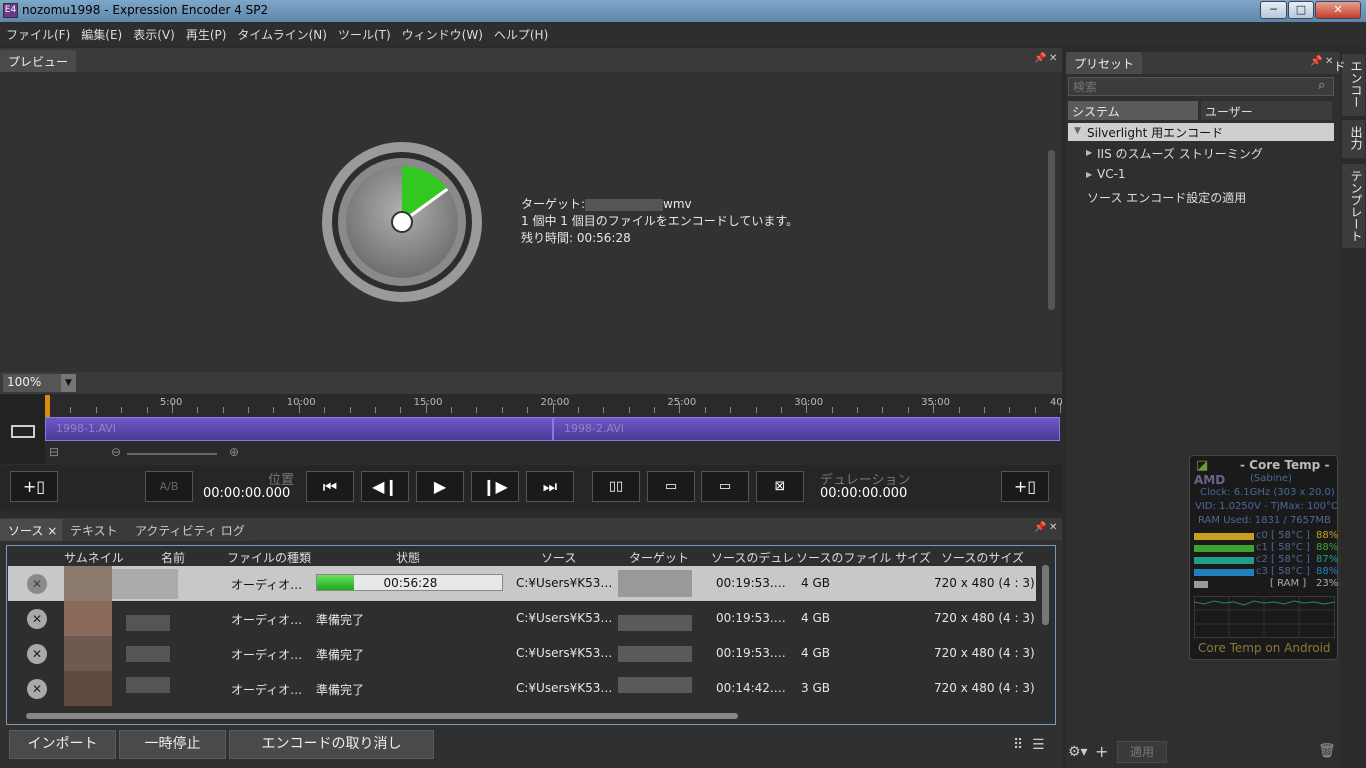  Describe the element at coordinates (520, 32) in the screenshot. I see `menu-help: ヘルプ(H)` at that location.